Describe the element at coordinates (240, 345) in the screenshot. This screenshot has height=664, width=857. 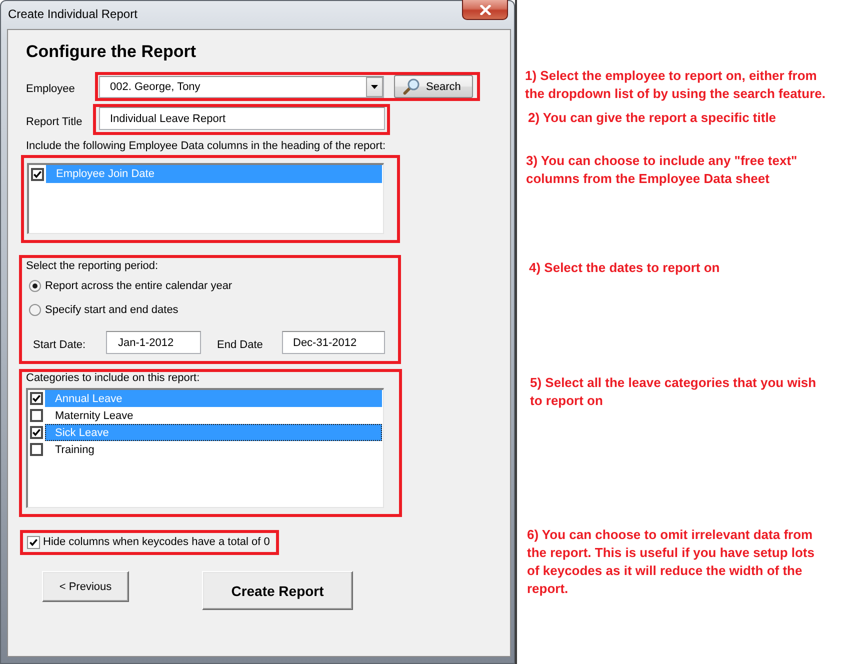
I see `field-label: End Date` at that location.